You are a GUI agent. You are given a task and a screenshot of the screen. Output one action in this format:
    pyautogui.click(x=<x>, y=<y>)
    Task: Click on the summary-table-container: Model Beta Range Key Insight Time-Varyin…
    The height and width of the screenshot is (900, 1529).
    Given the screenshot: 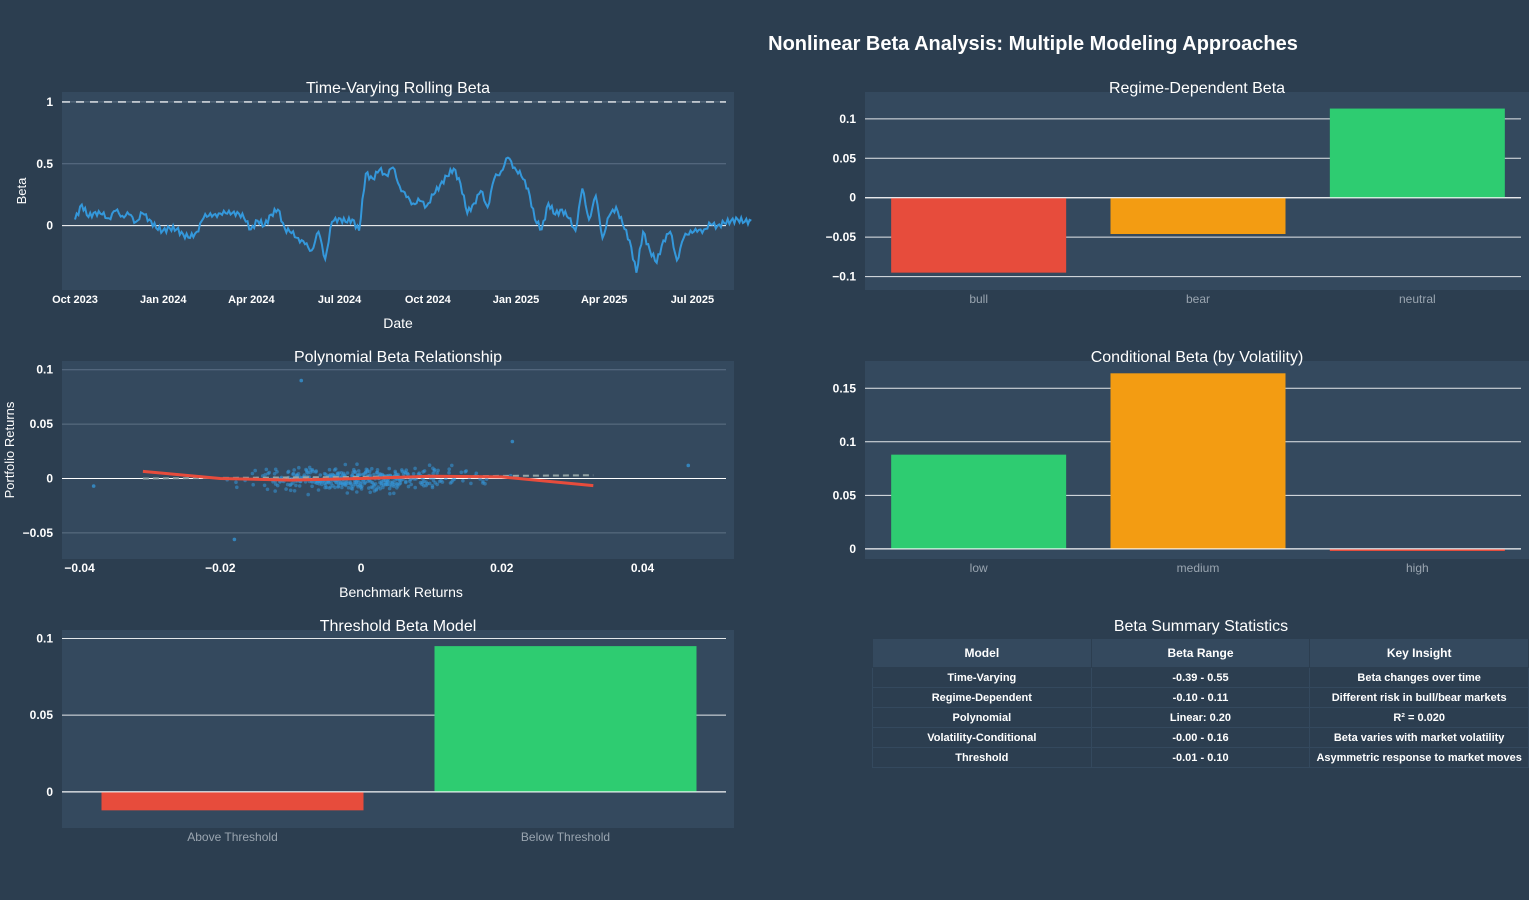 What is the action you would take?
    pyautogui.click(x=1200, y=703)
    